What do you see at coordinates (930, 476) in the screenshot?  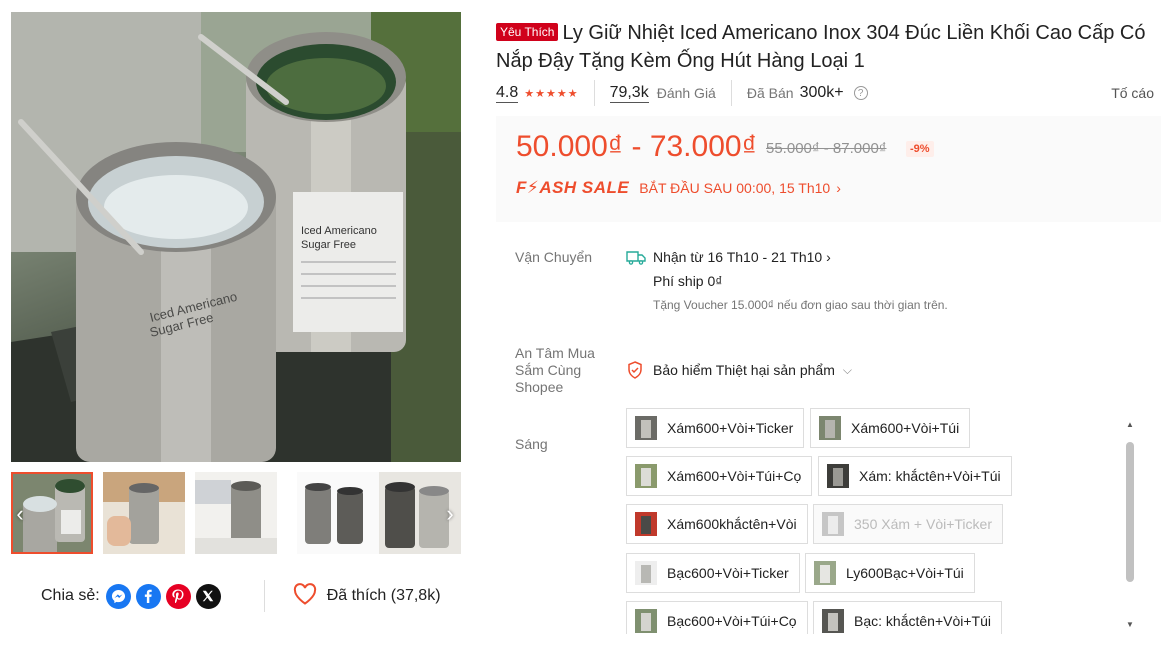 I see `variant-option-label: Xám: khắctên+Vòi+Túi` at bounding box center [930, 476].